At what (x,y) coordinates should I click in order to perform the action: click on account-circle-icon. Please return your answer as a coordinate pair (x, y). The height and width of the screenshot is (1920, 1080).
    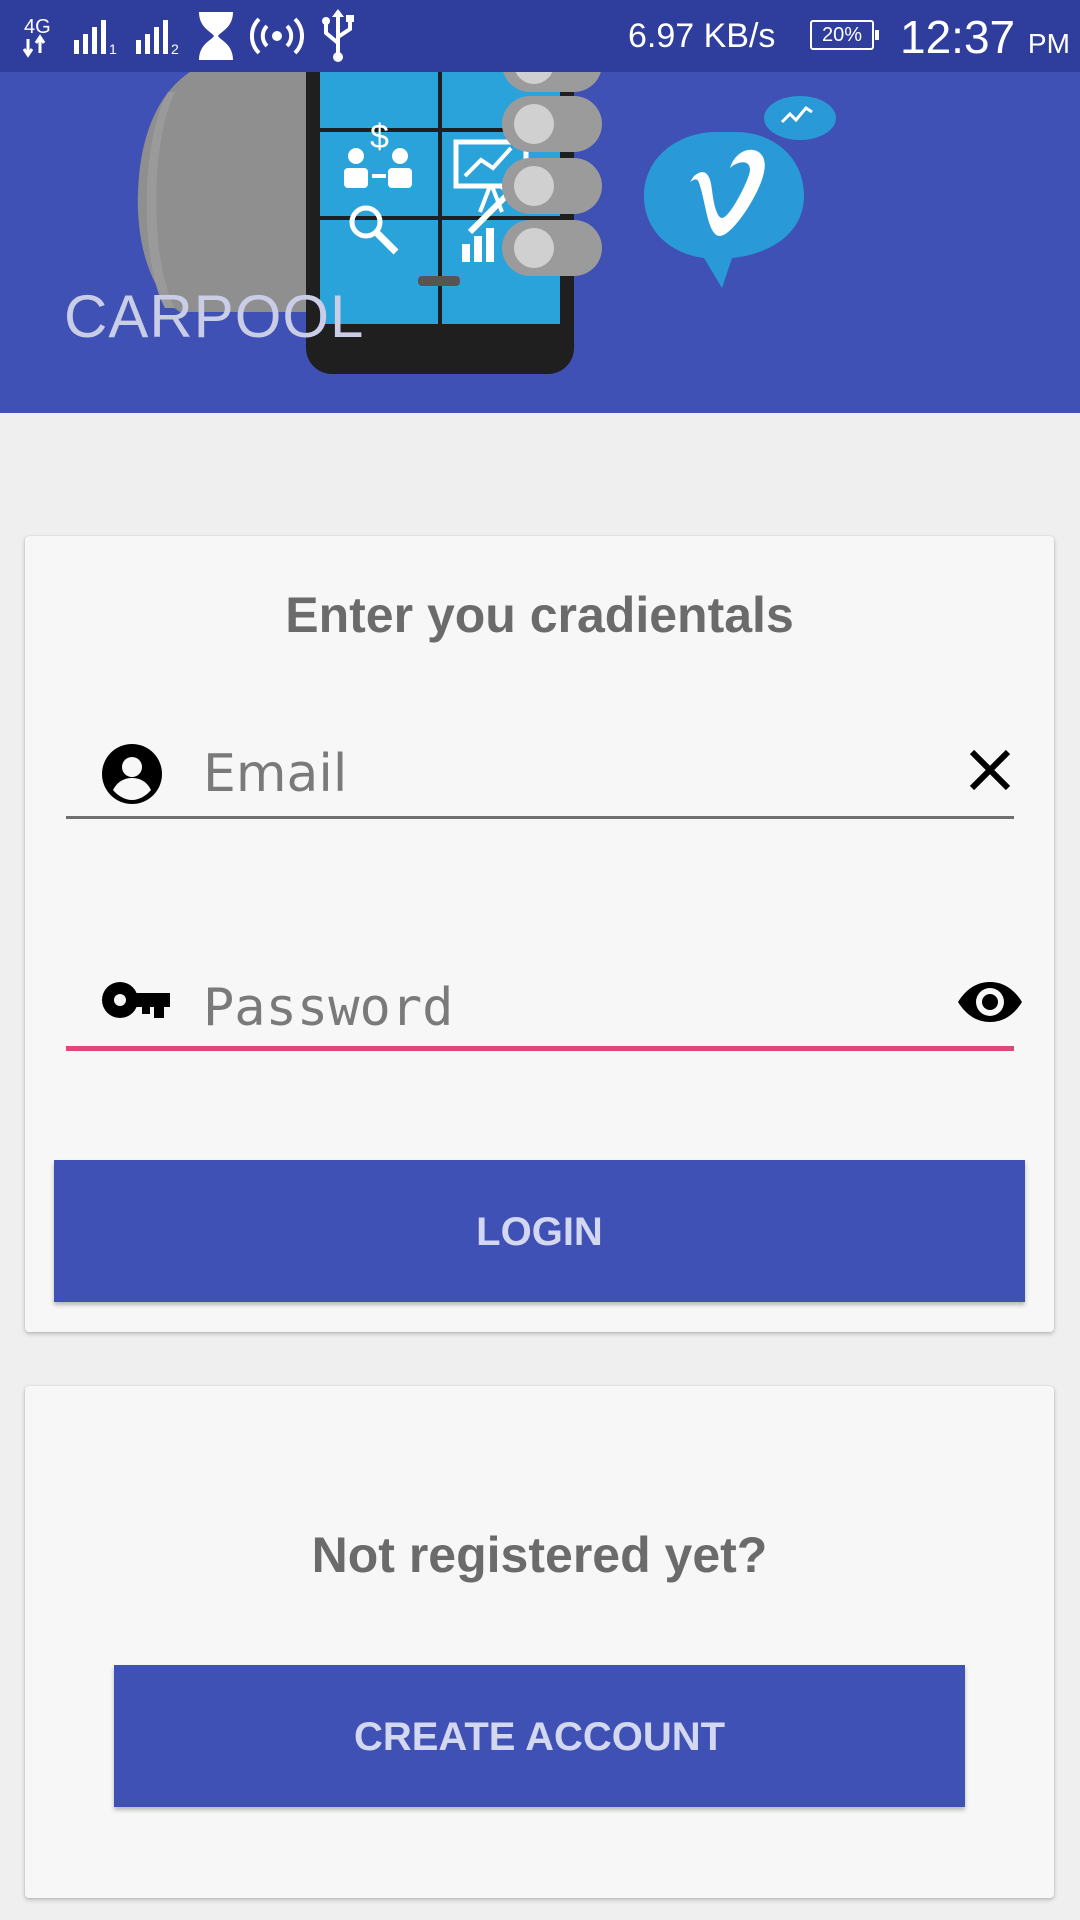
    Looking at the image, I should click on (132, 774).